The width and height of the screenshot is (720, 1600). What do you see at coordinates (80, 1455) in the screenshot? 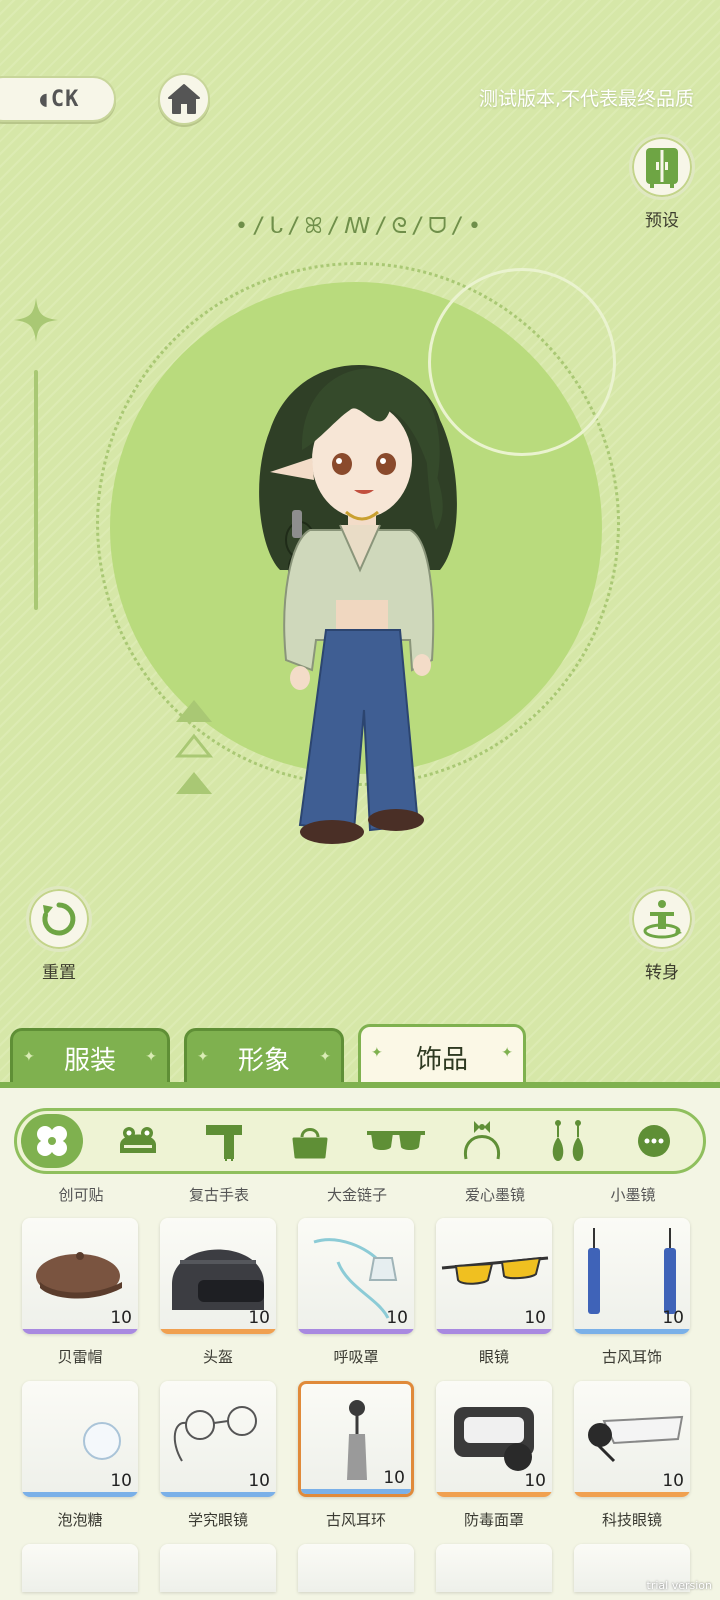
I see `item-bubble-gum: 10 泡泡糖` at bounding box center [80, 1455].